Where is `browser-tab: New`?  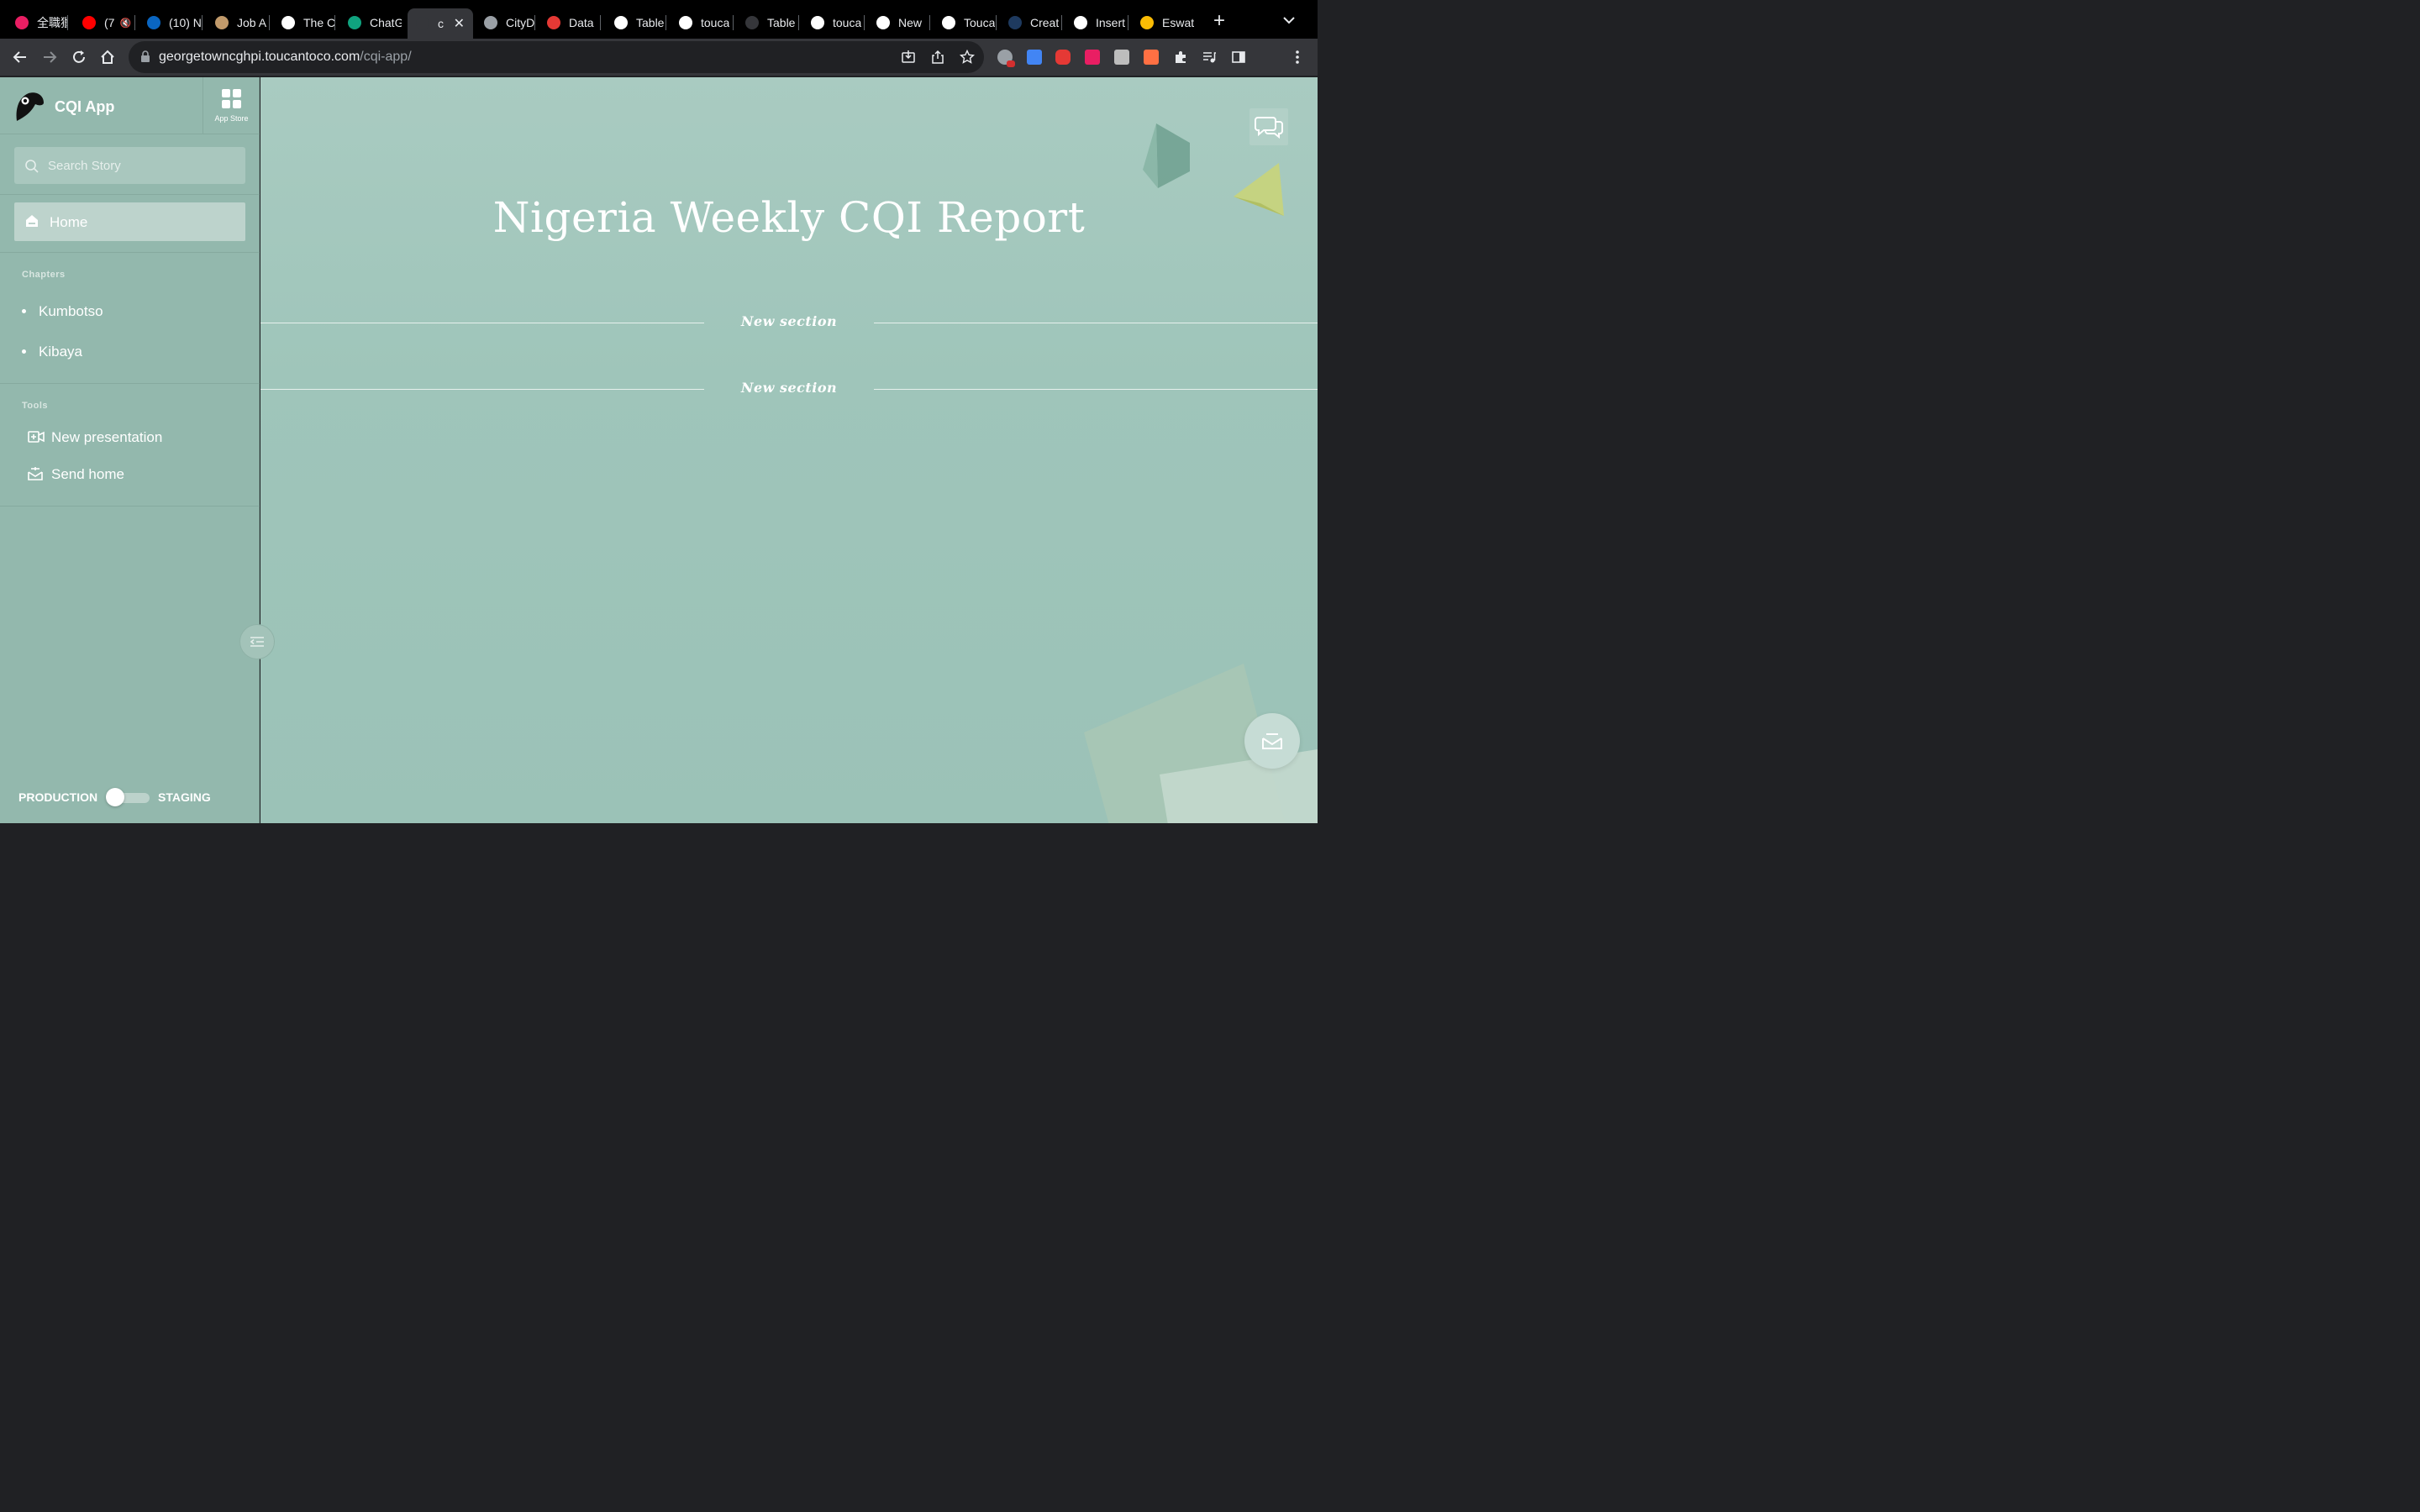 browser-tab: New is located at coordinates (899, 22).